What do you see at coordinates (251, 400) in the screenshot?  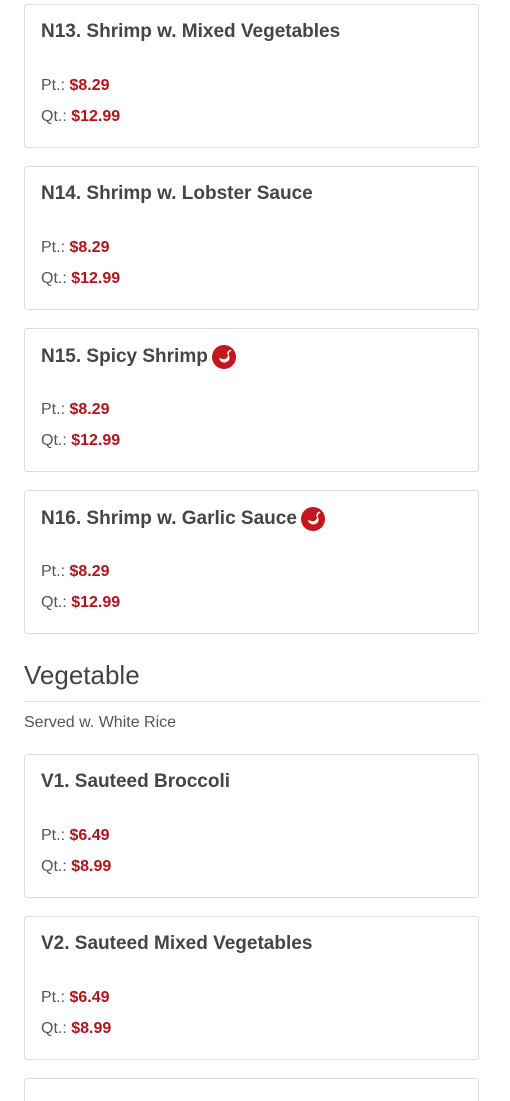 I see `menu-item-card: N15. Spicy Shrimp Pt.: $8.29 Qt.: $12.99` at bounding box center [251, 400].